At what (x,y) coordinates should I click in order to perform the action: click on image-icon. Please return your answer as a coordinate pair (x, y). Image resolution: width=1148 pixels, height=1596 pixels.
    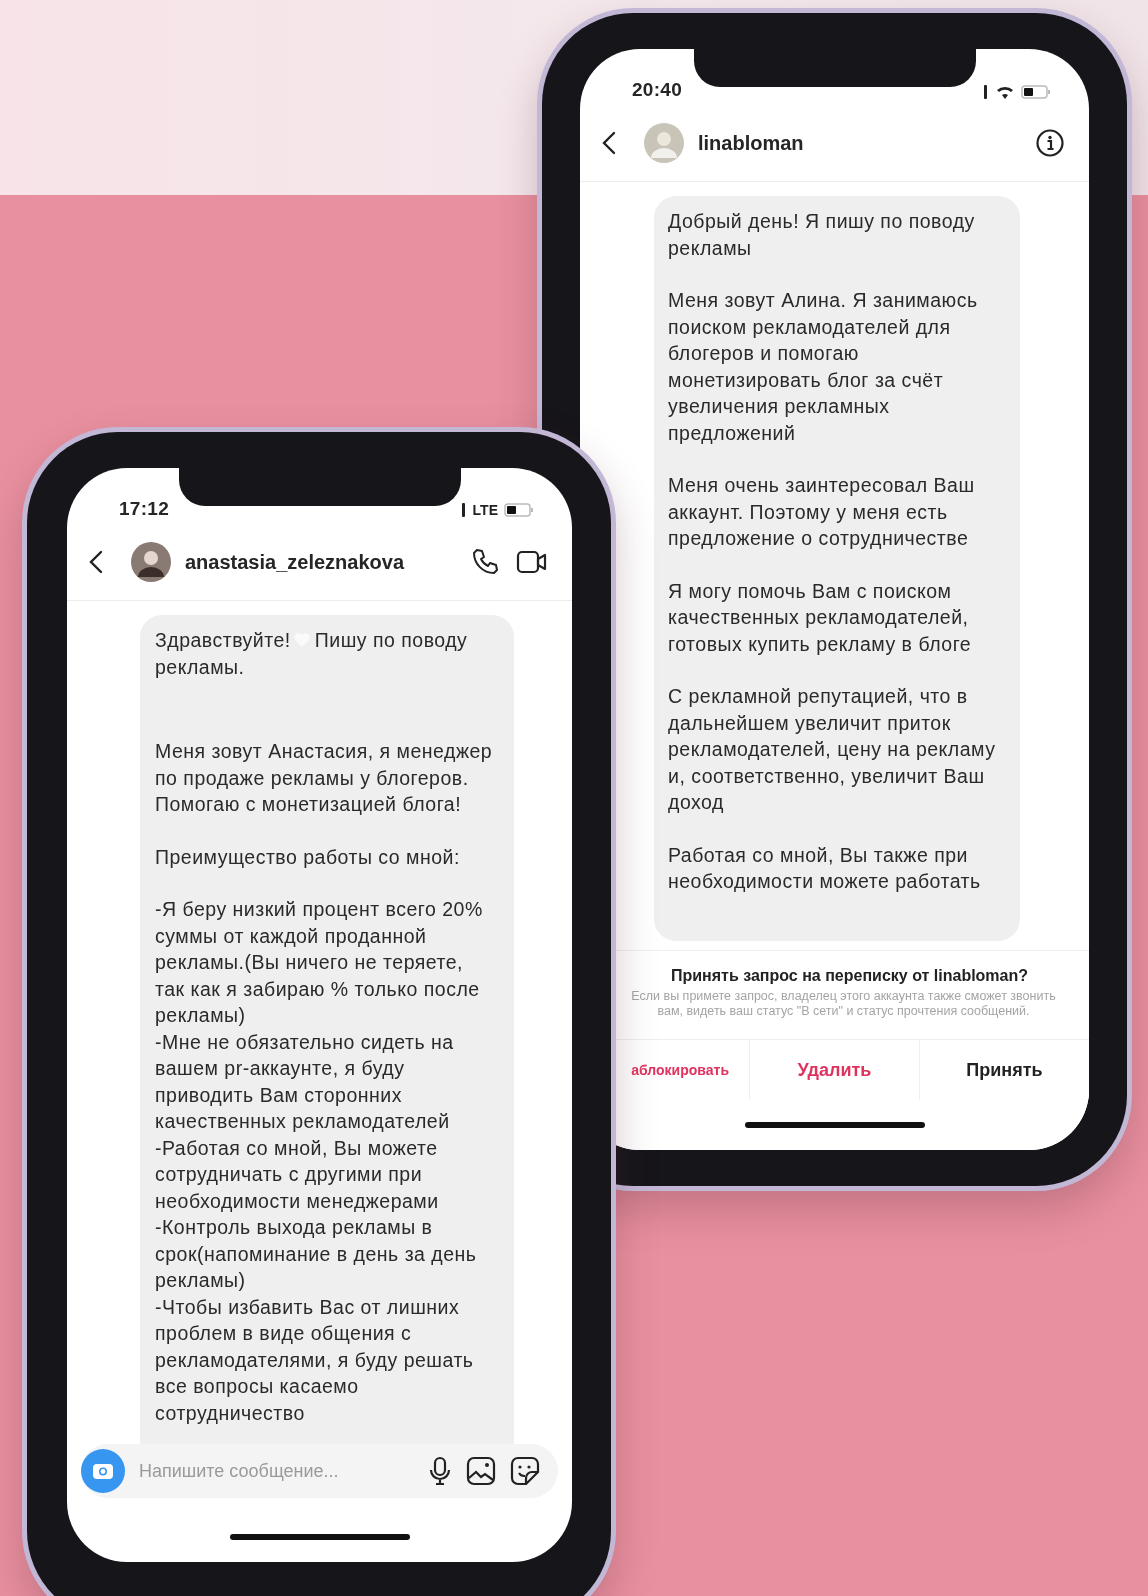
    Looking at the image, I should click on (481, 1471).